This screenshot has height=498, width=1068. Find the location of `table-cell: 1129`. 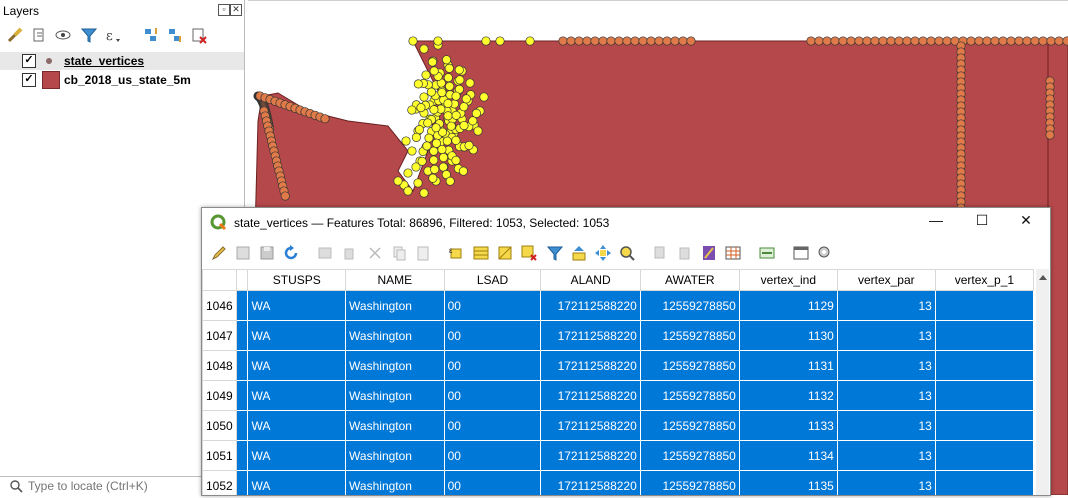

table-cell: 1129 is located at coordinates (788, 305).